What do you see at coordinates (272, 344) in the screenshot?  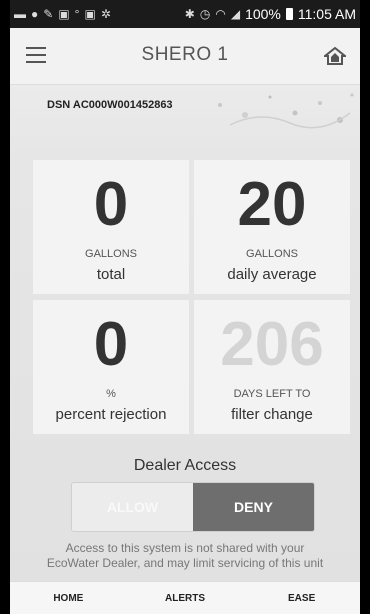 I see `tile-value: 206` at bounding box center [272, 344].